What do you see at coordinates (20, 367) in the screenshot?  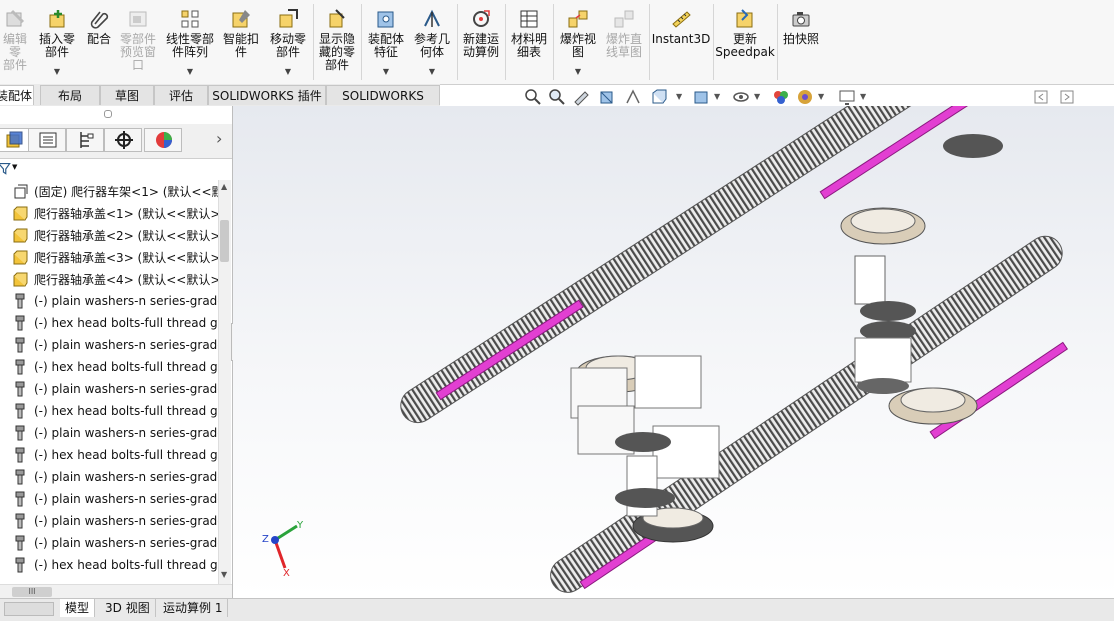 I see `toolbox-fastener-icon` at bounding box center [20, 367].